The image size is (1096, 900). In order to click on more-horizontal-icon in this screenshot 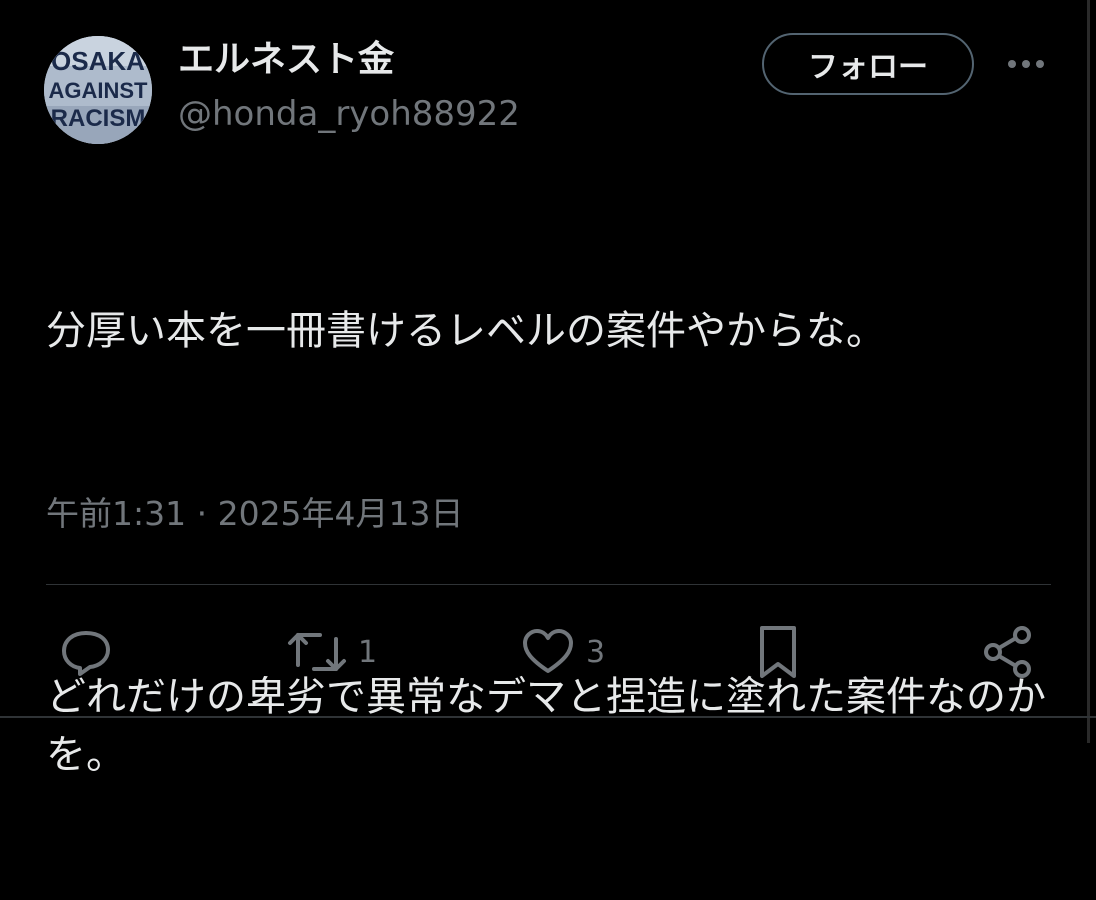, I will do `click(1026, 64)`.